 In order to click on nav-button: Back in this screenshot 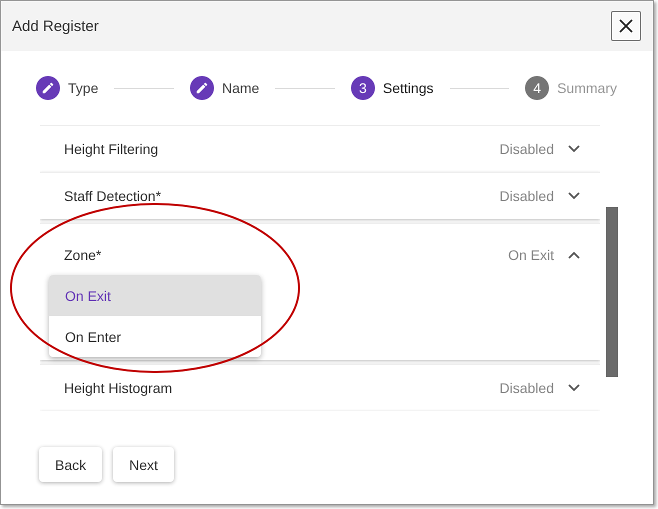, I will do `click(70, 464)`.